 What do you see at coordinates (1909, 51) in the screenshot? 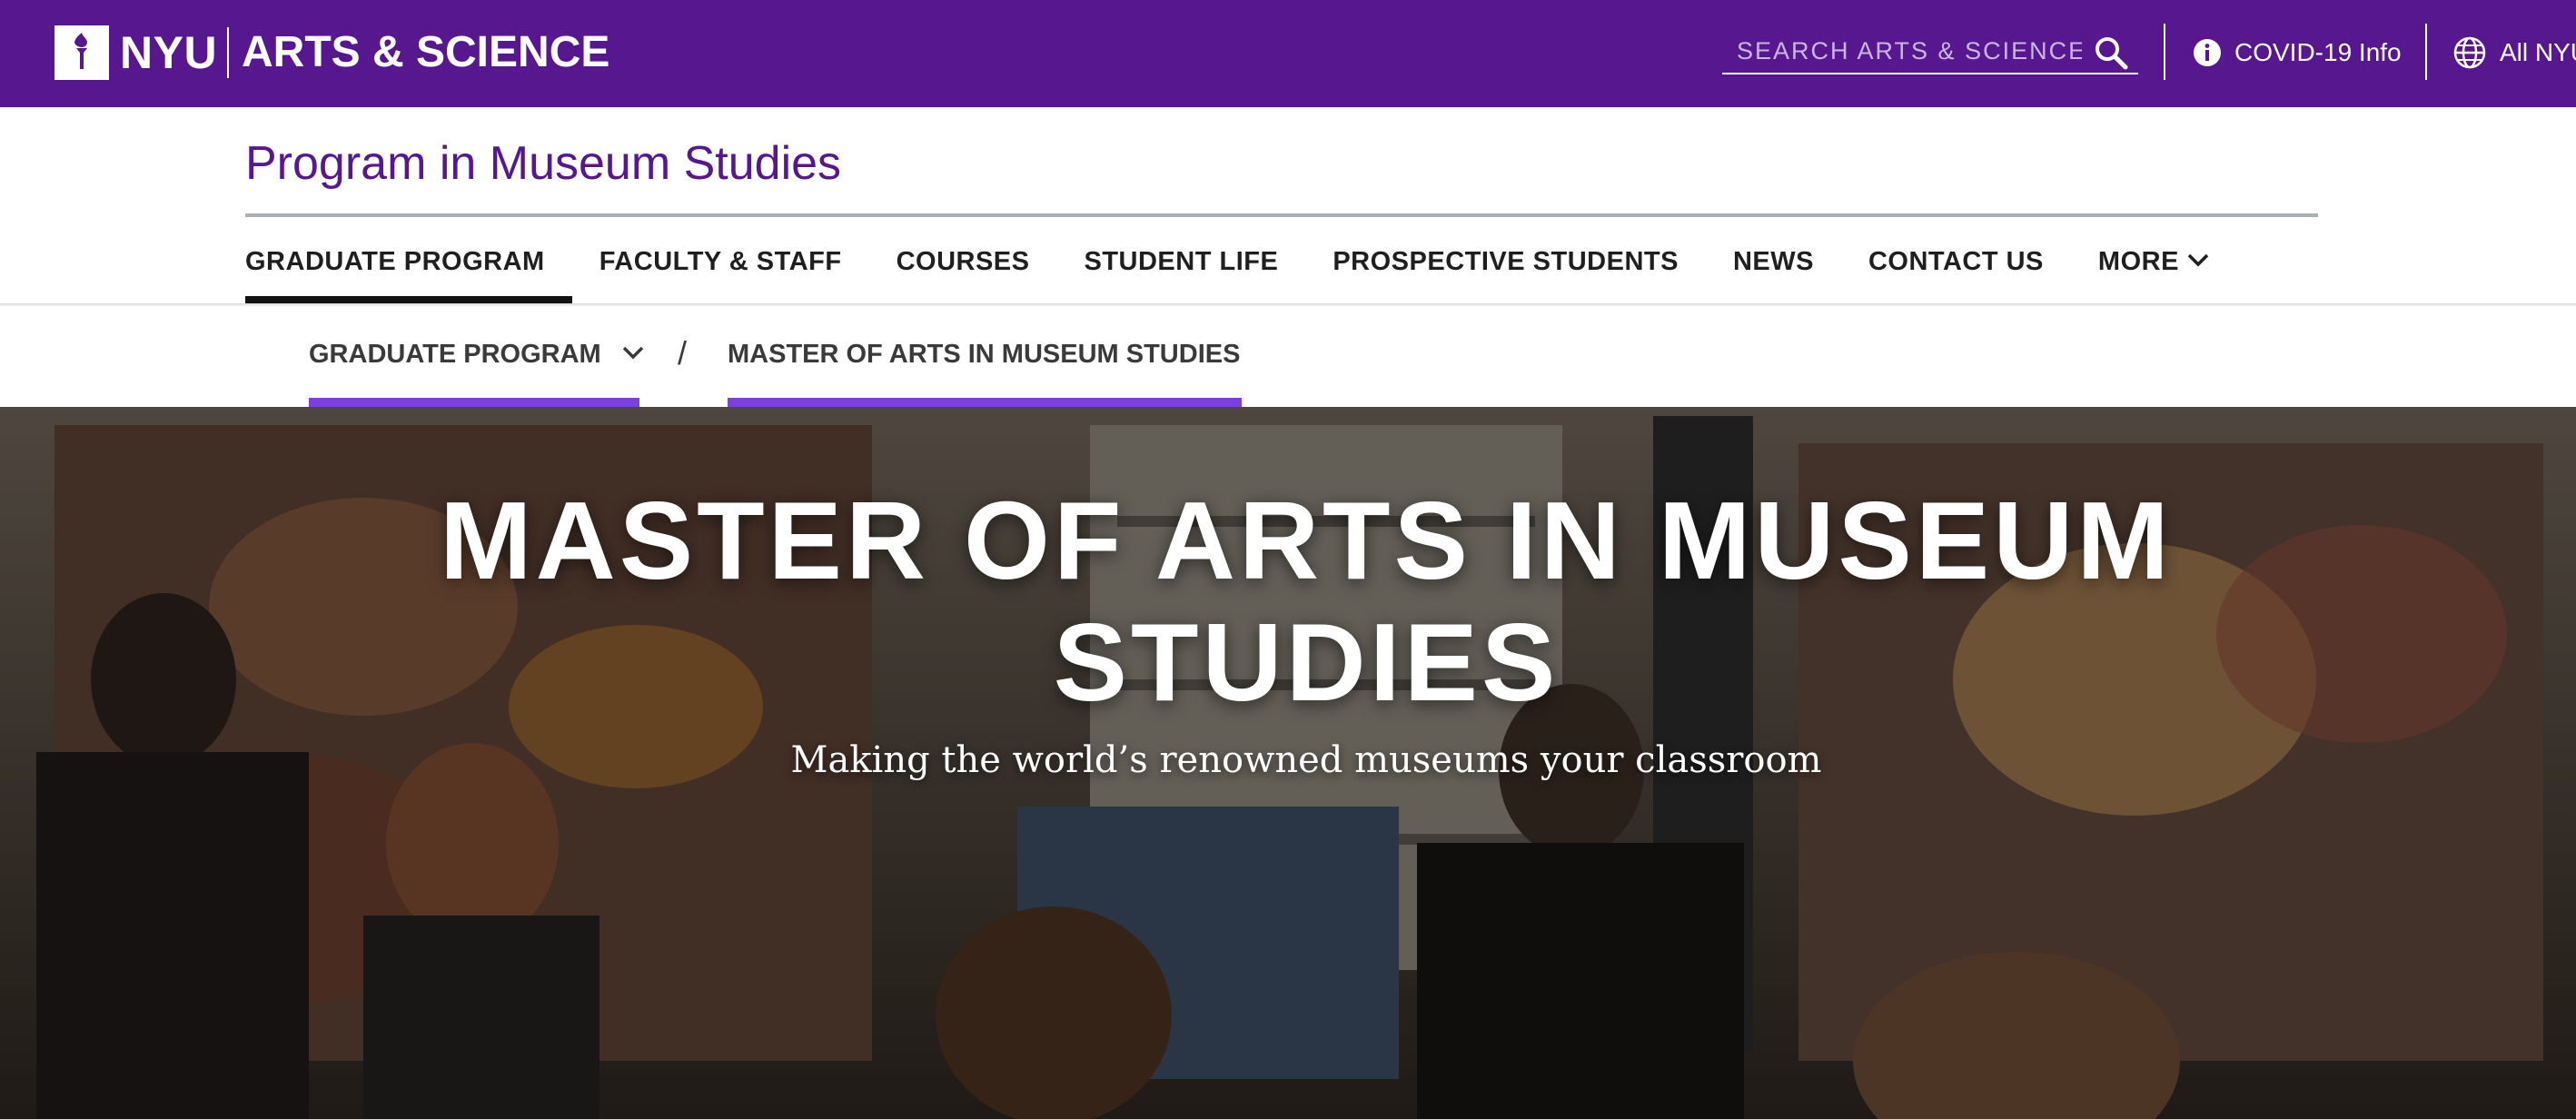
I see `search-input` at bounding box center [1909, 51].